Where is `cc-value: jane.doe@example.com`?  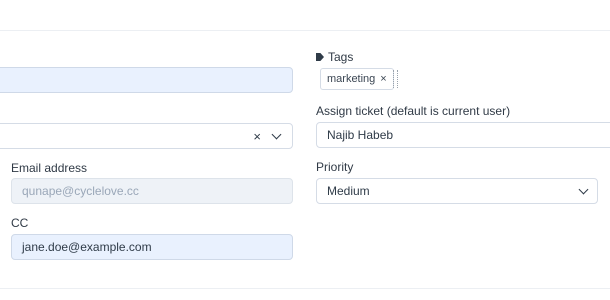
cc-value: jane.doe@example.com is located at coordinates (87, 247).